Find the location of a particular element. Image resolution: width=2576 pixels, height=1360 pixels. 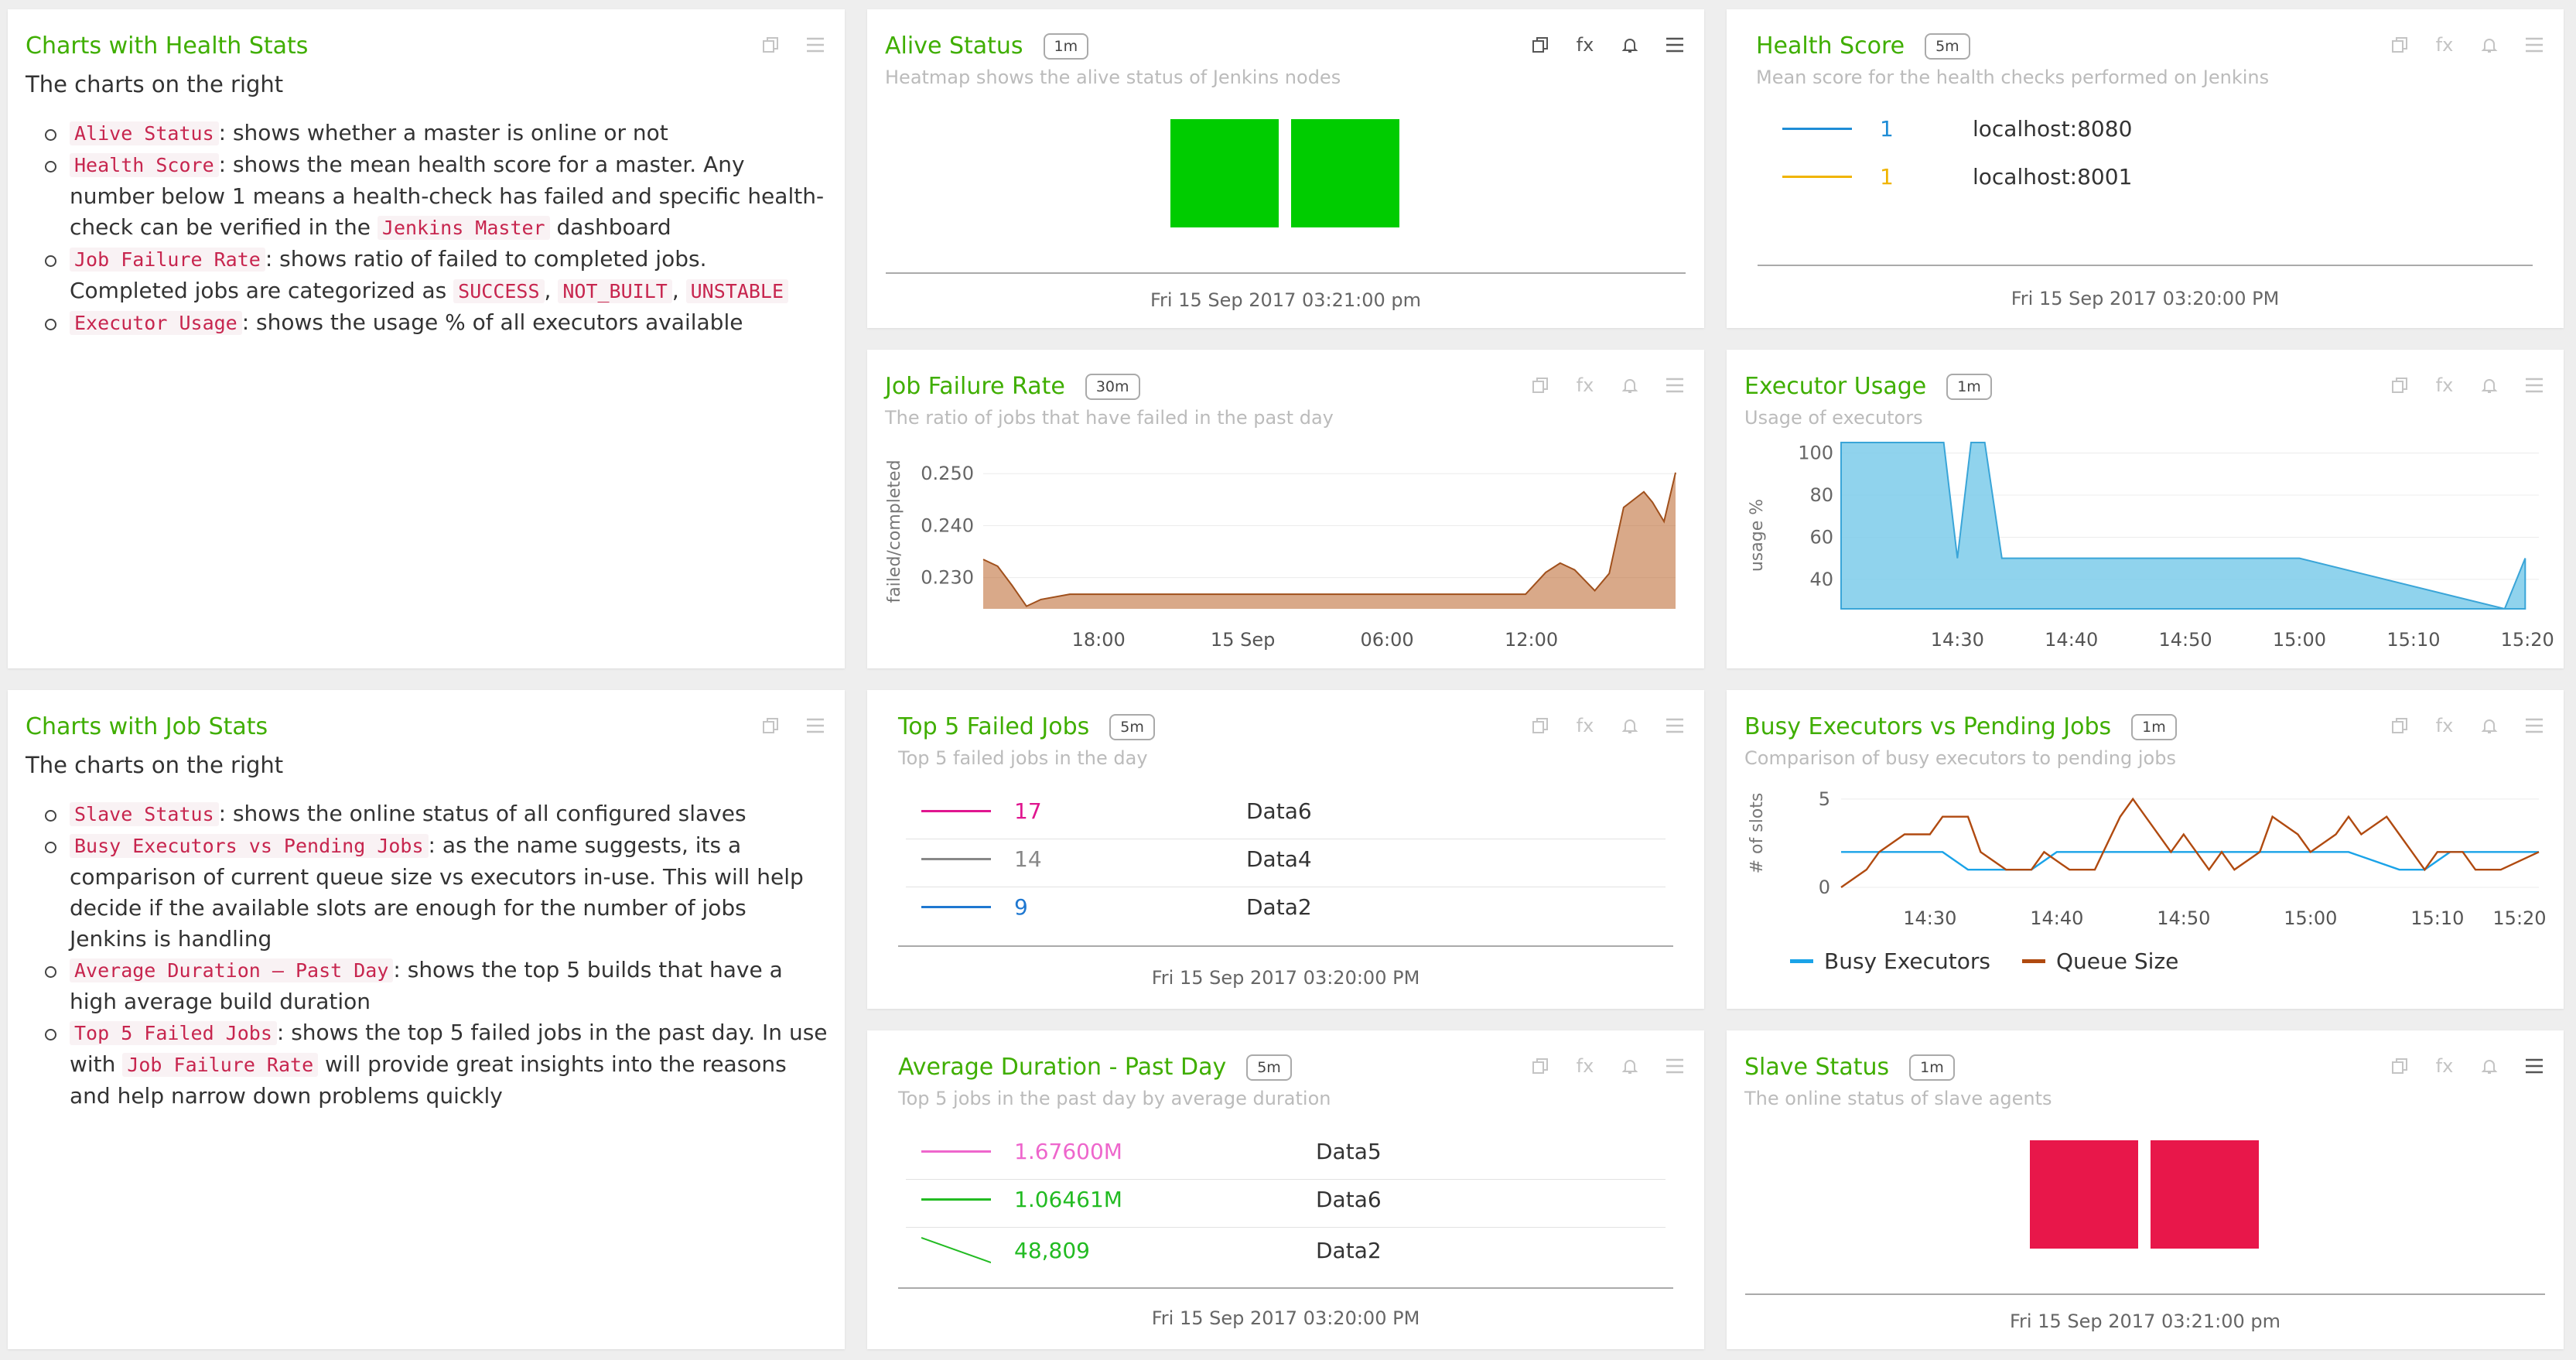

interval-badge: 1m is located at coordinates (1932, 1068).